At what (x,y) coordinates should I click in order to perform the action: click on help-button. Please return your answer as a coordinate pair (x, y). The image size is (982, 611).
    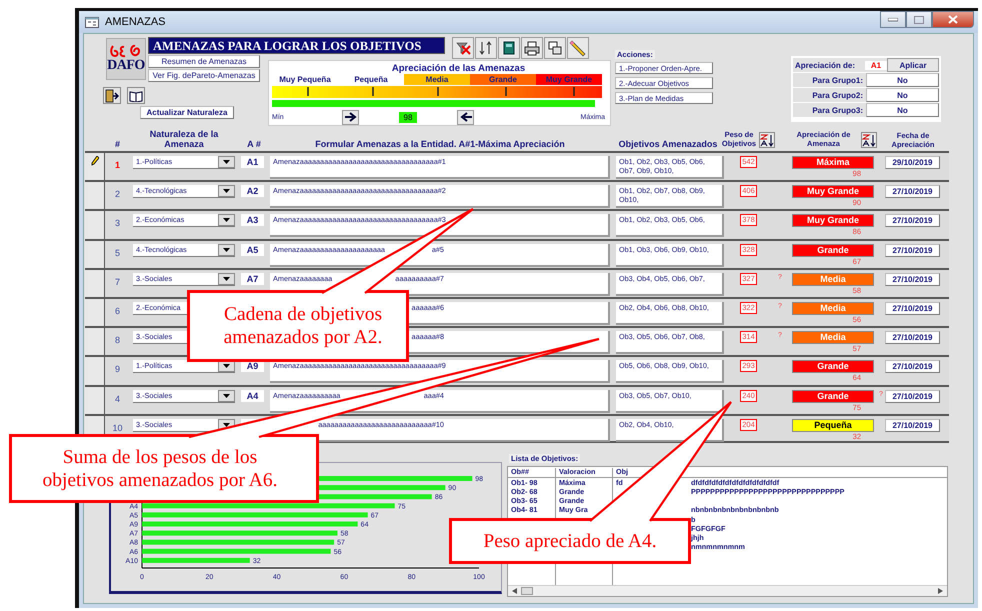
    Looking at the image, I should click on (136, 95).